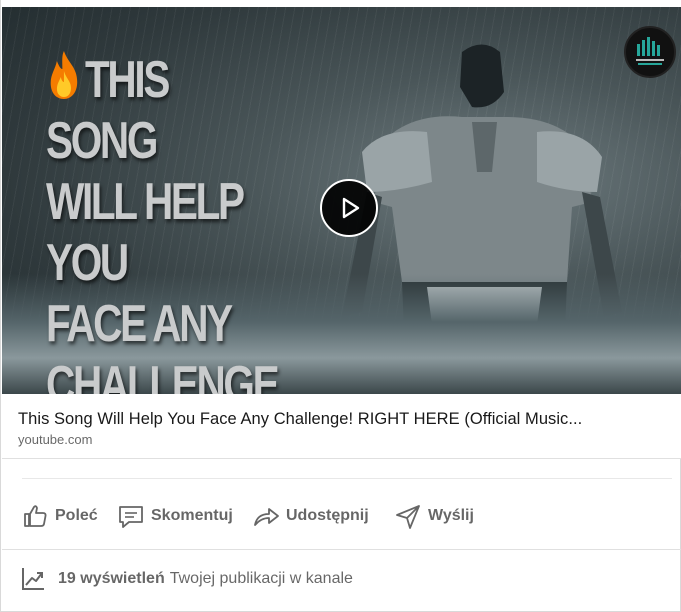 The height and width of the screenshot is (612, 681). What do you see at coordinates (55, 439) in the screenshot?
I see `link-domain: youtube.com` at bounding box center [55, 439].